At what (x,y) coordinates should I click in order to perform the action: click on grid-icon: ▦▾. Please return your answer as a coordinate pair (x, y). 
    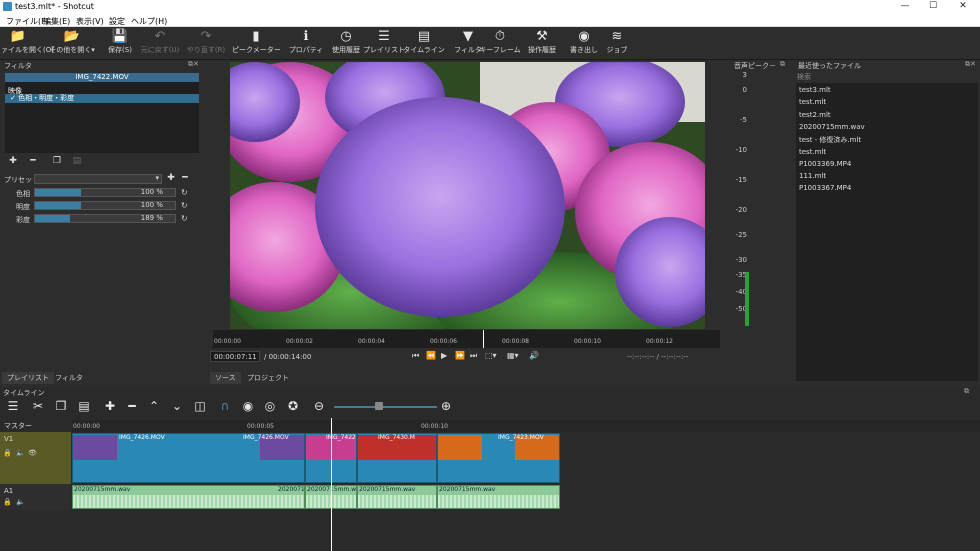
    Looking at the image, I should click on (513, 355).